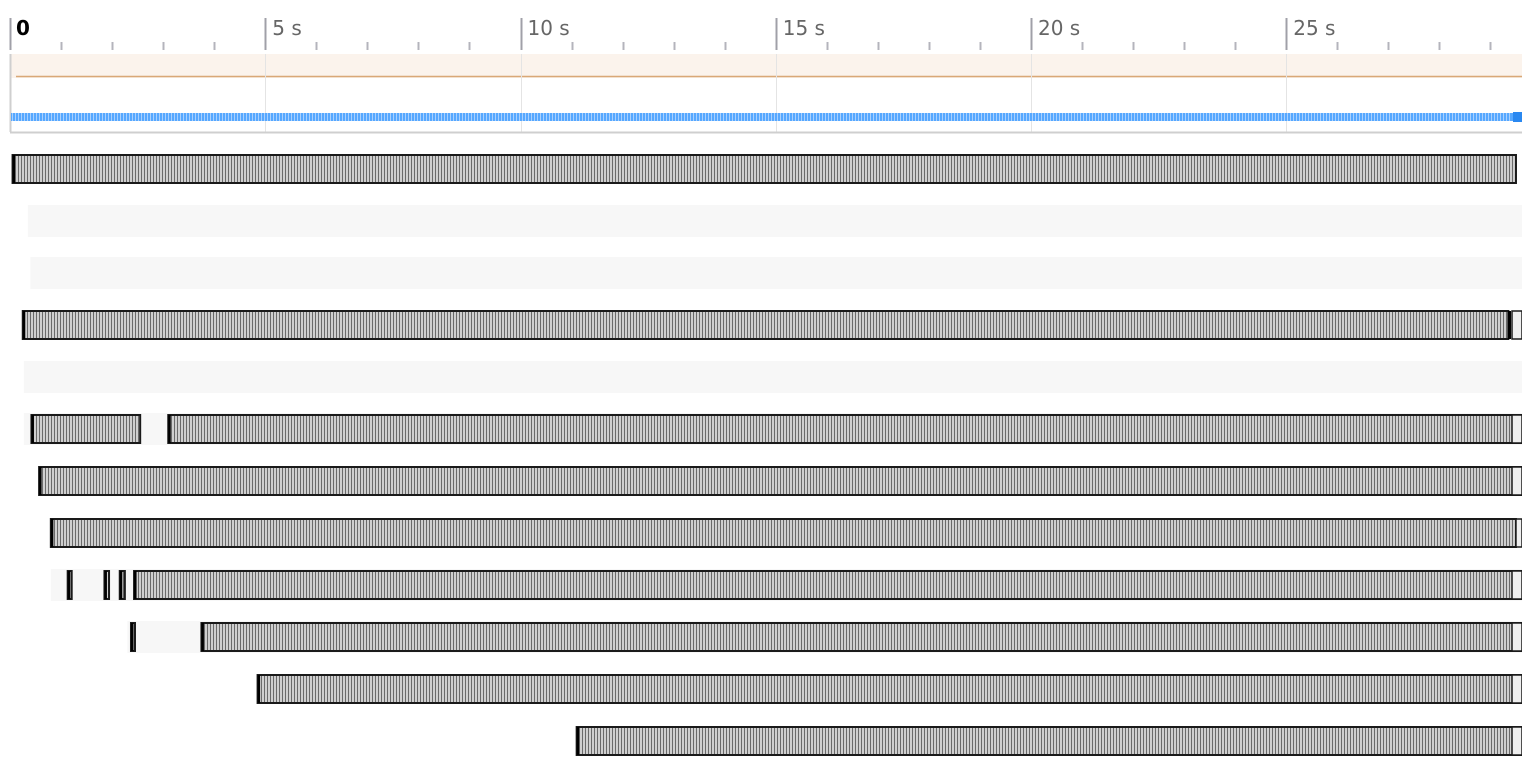 Image resolution: width=1522 pixels, height=762 pixels. I want to click on activity-track-end, so click(1517, 117).